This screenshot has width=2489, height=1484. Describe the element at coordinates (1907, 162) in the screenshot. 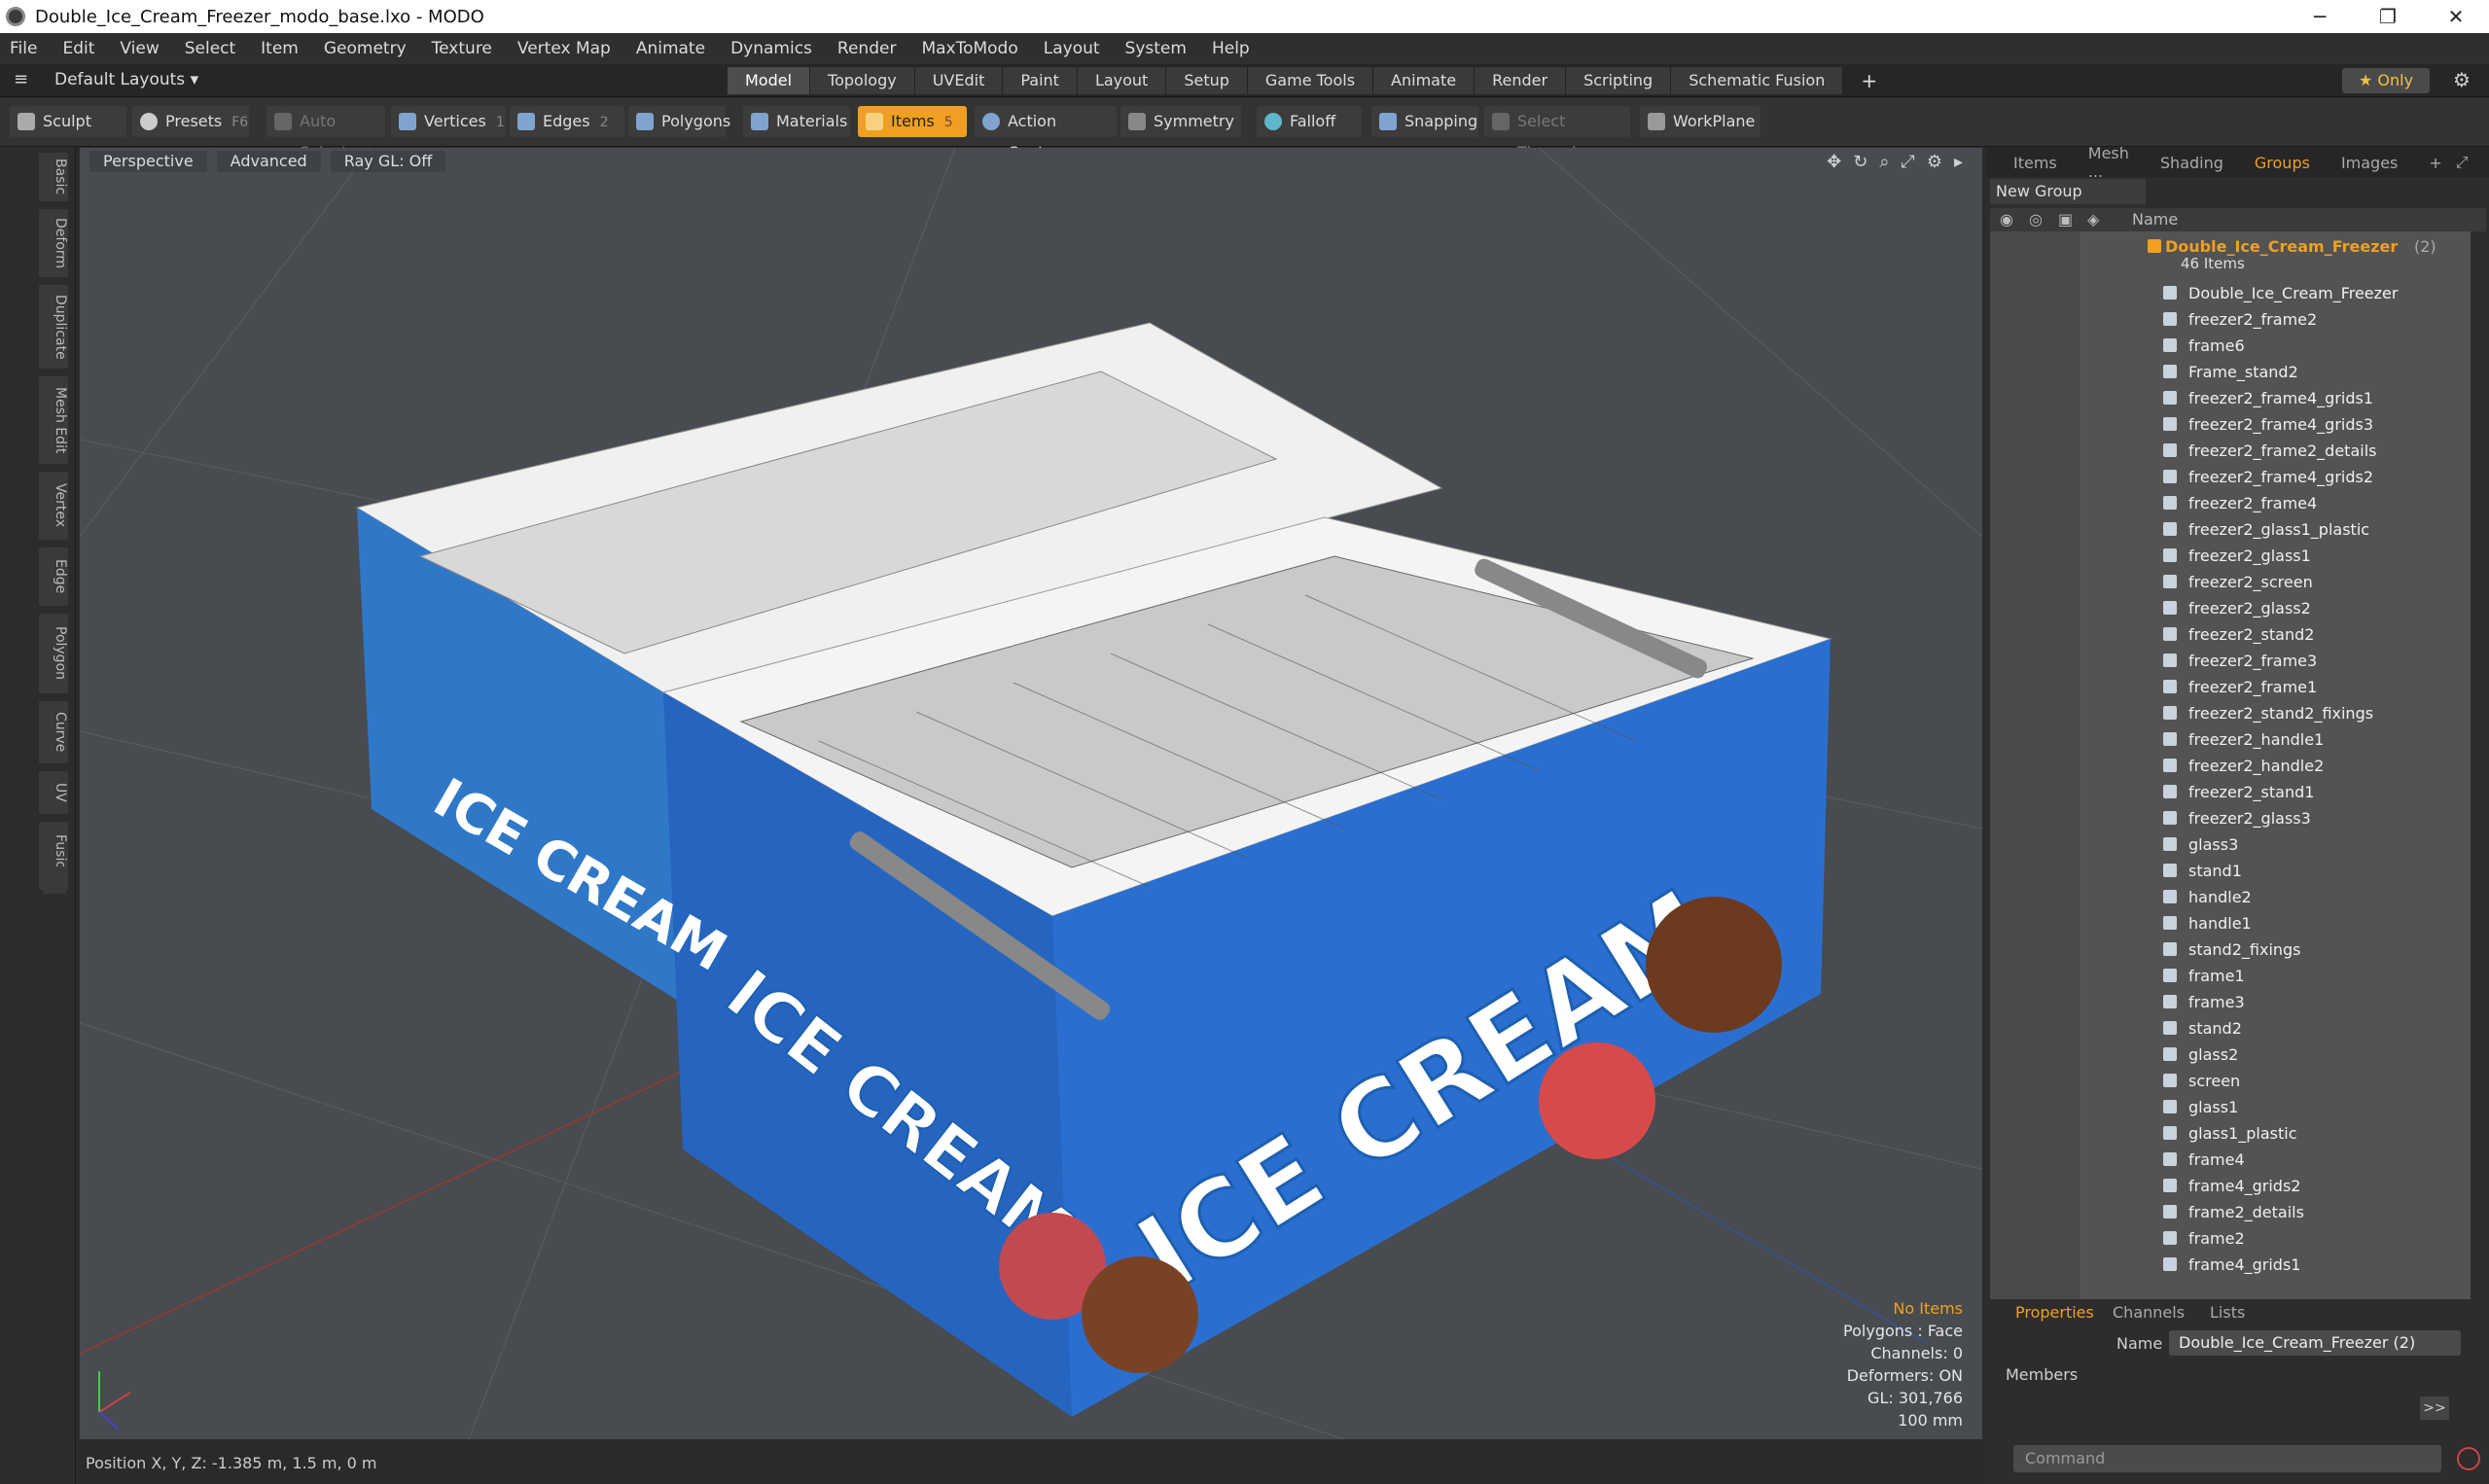

I see `fit-view-icon: ⤢` at that location.